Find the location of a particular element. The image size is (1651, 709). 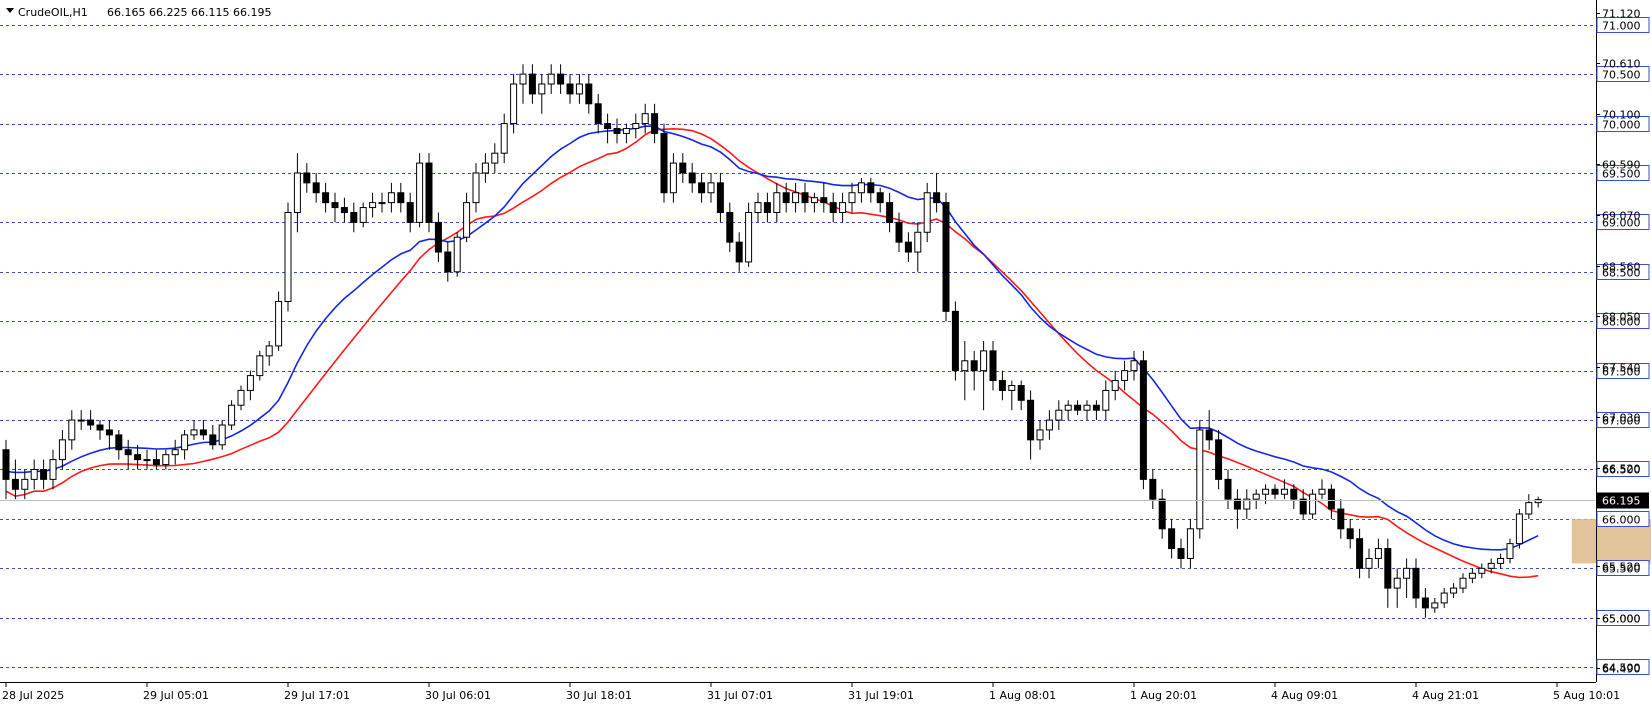

dropdown-triangle-icon is located at coordinates (10, 10).